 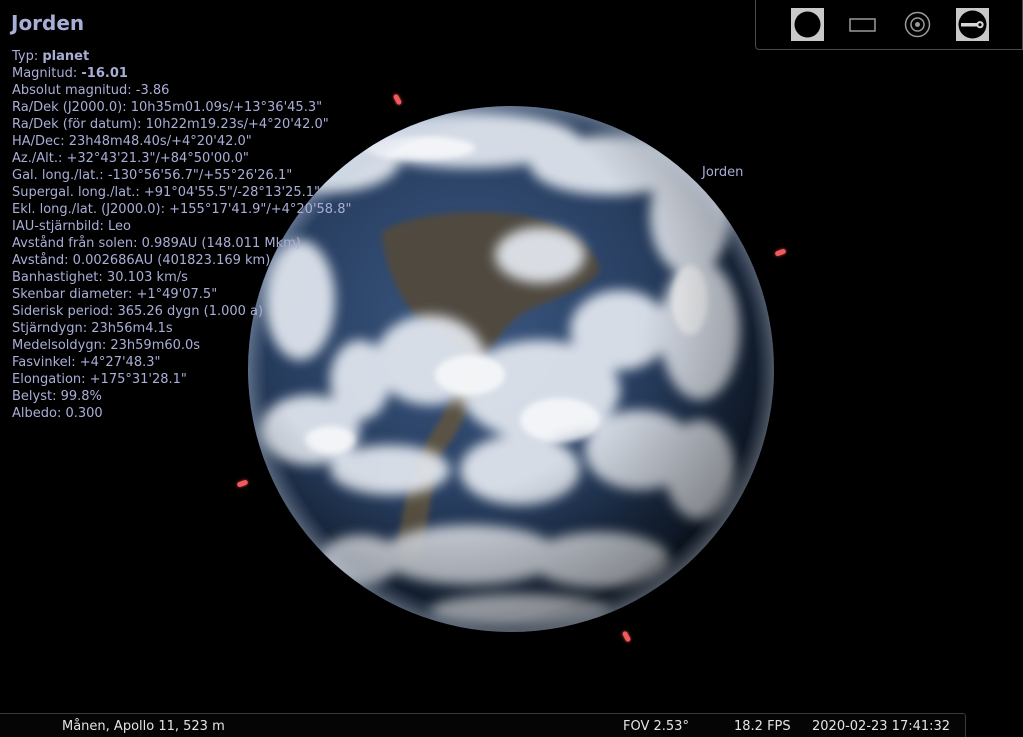 I want to click on info-value: 30.103 km/s, so click(x=147, y=277).